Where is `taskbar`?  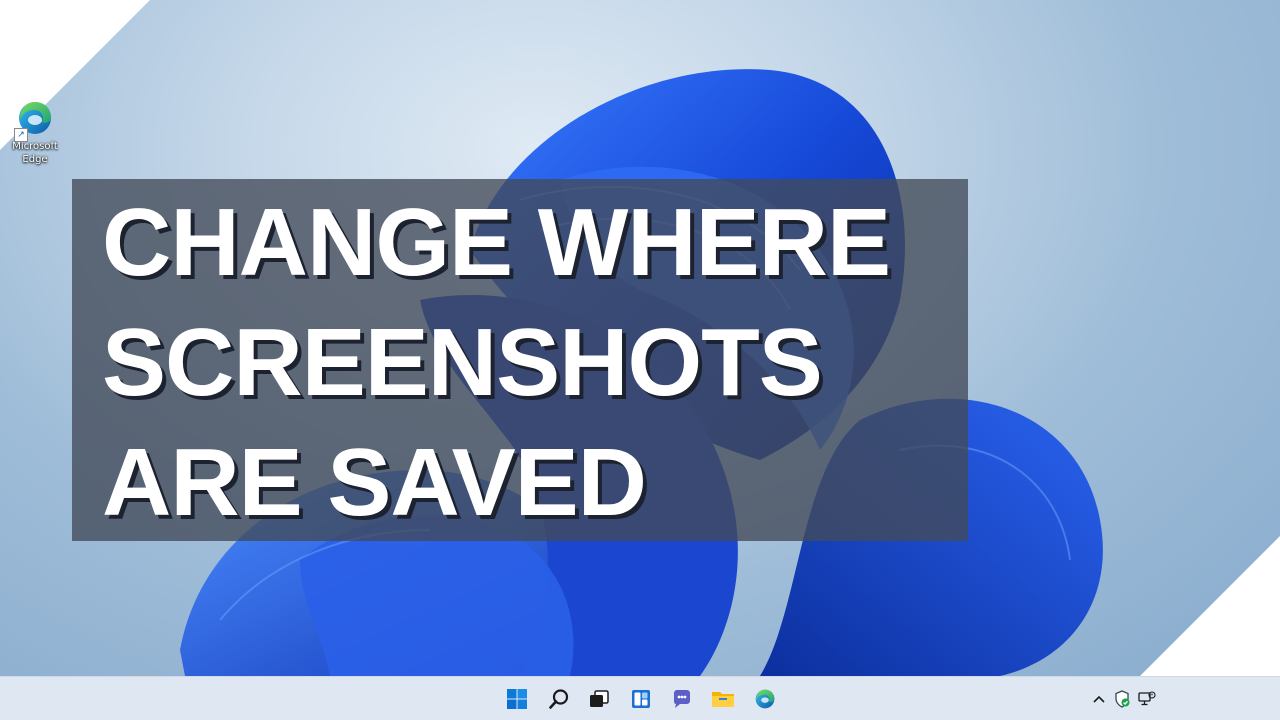 taskbar is located at coordinates (640, 698).